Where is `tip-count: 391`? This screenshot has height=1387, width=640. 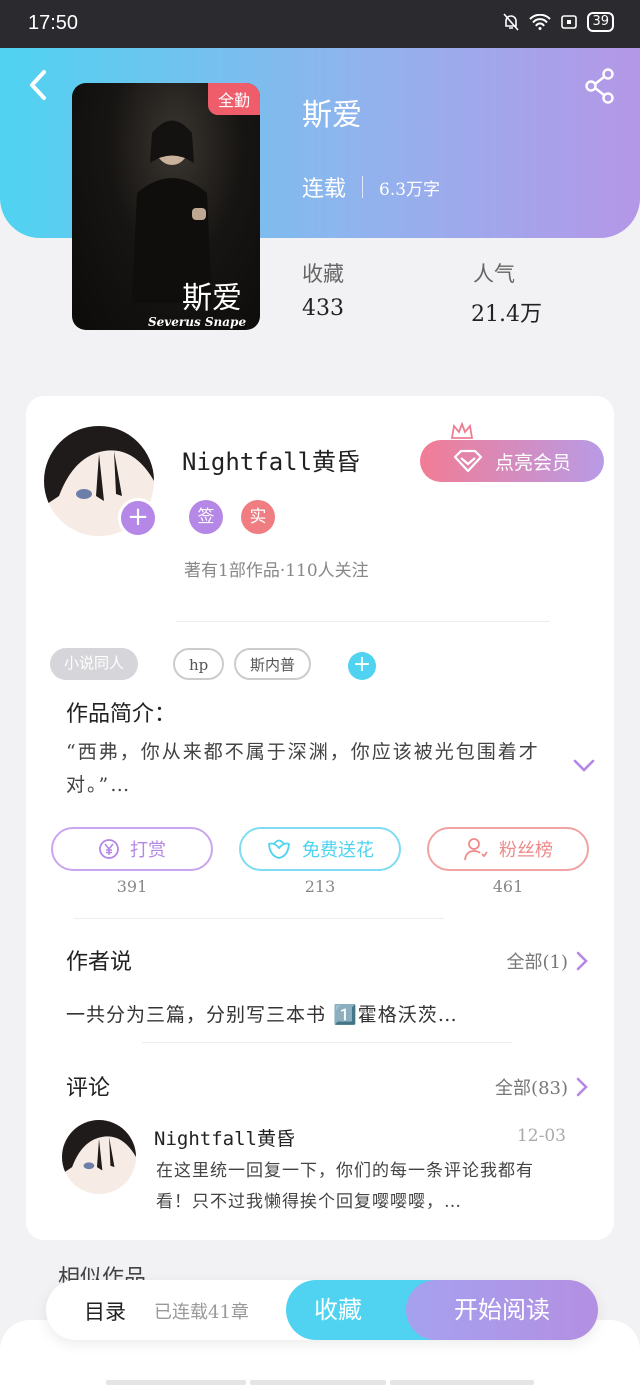 tip-count: 391 is located at coordinates (132, 886).